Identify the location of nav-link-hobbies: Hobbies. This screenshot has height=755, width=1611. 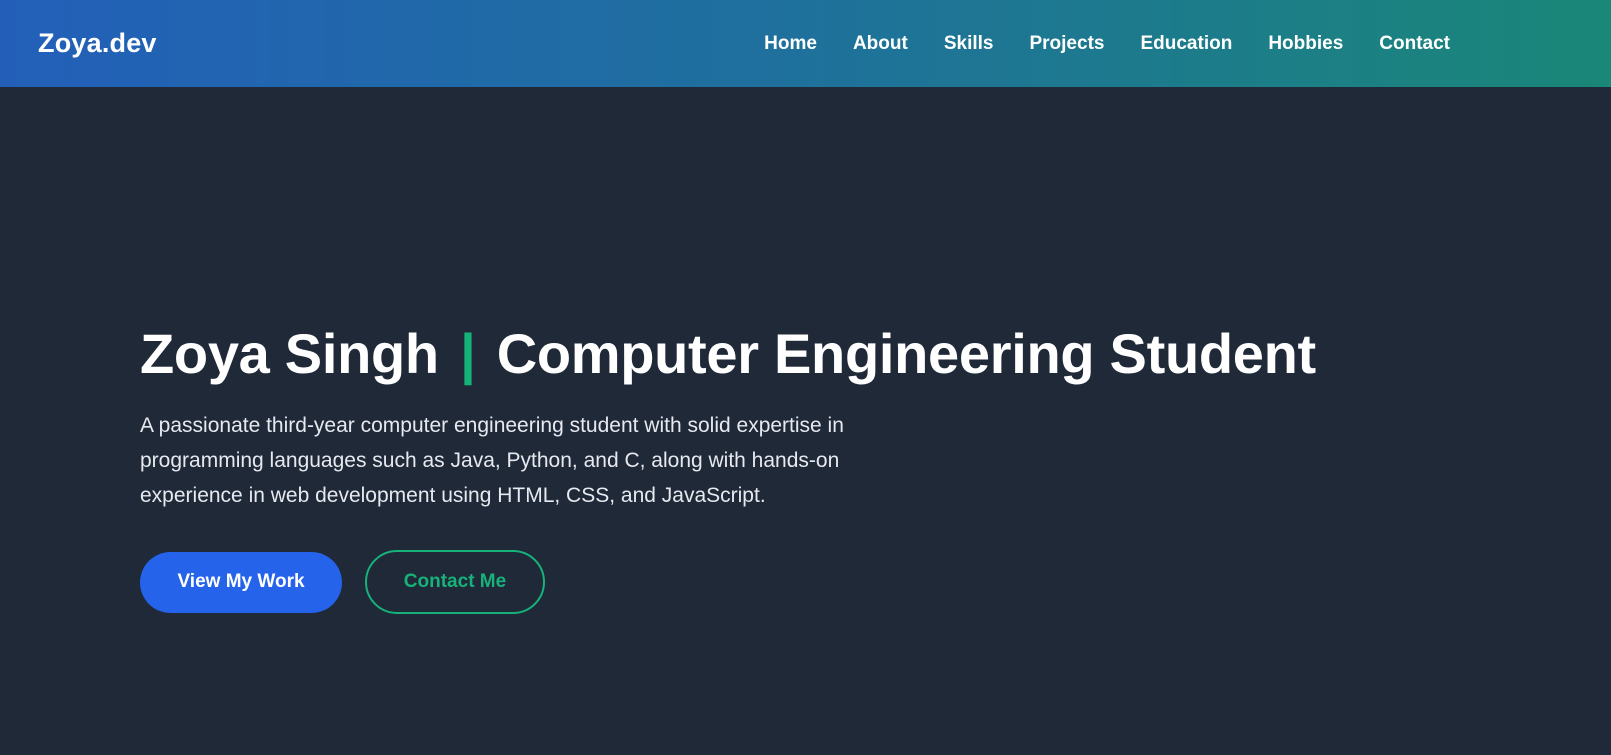
(1305, 44).